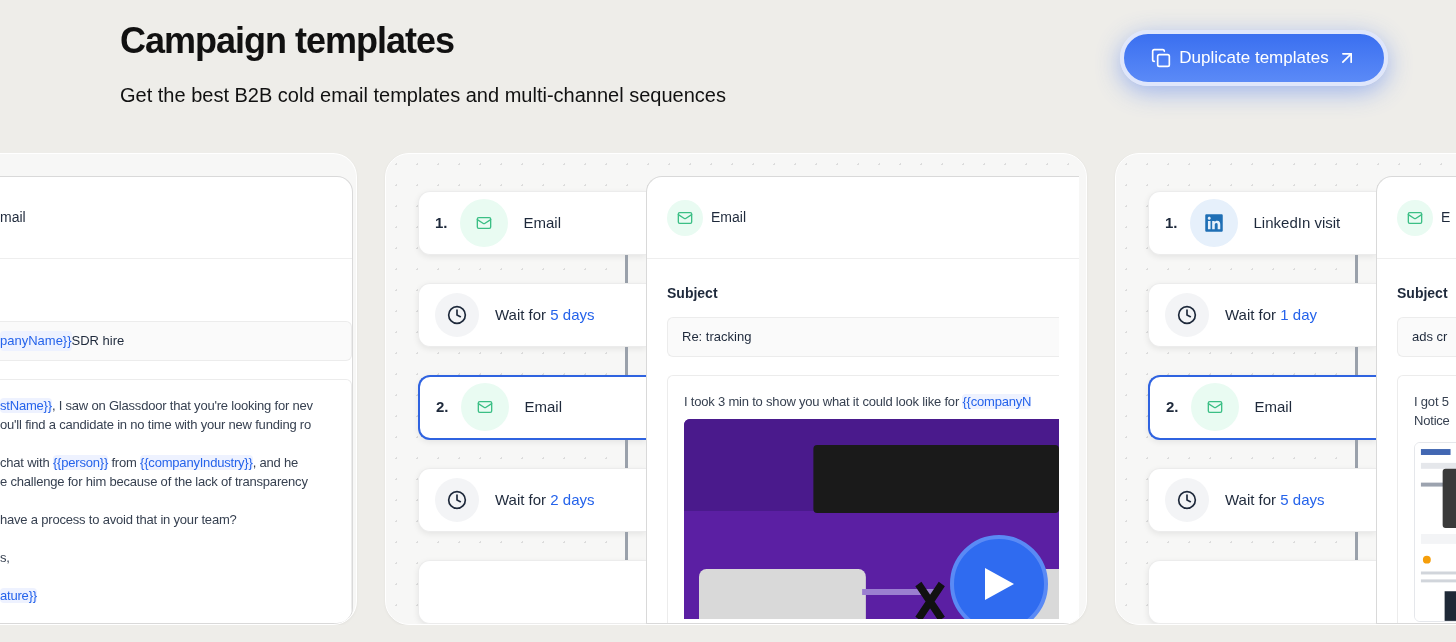  Describe the element at coordinates (1426, 337) in the screenshot. I see `subject-field: ads cr` at that location.